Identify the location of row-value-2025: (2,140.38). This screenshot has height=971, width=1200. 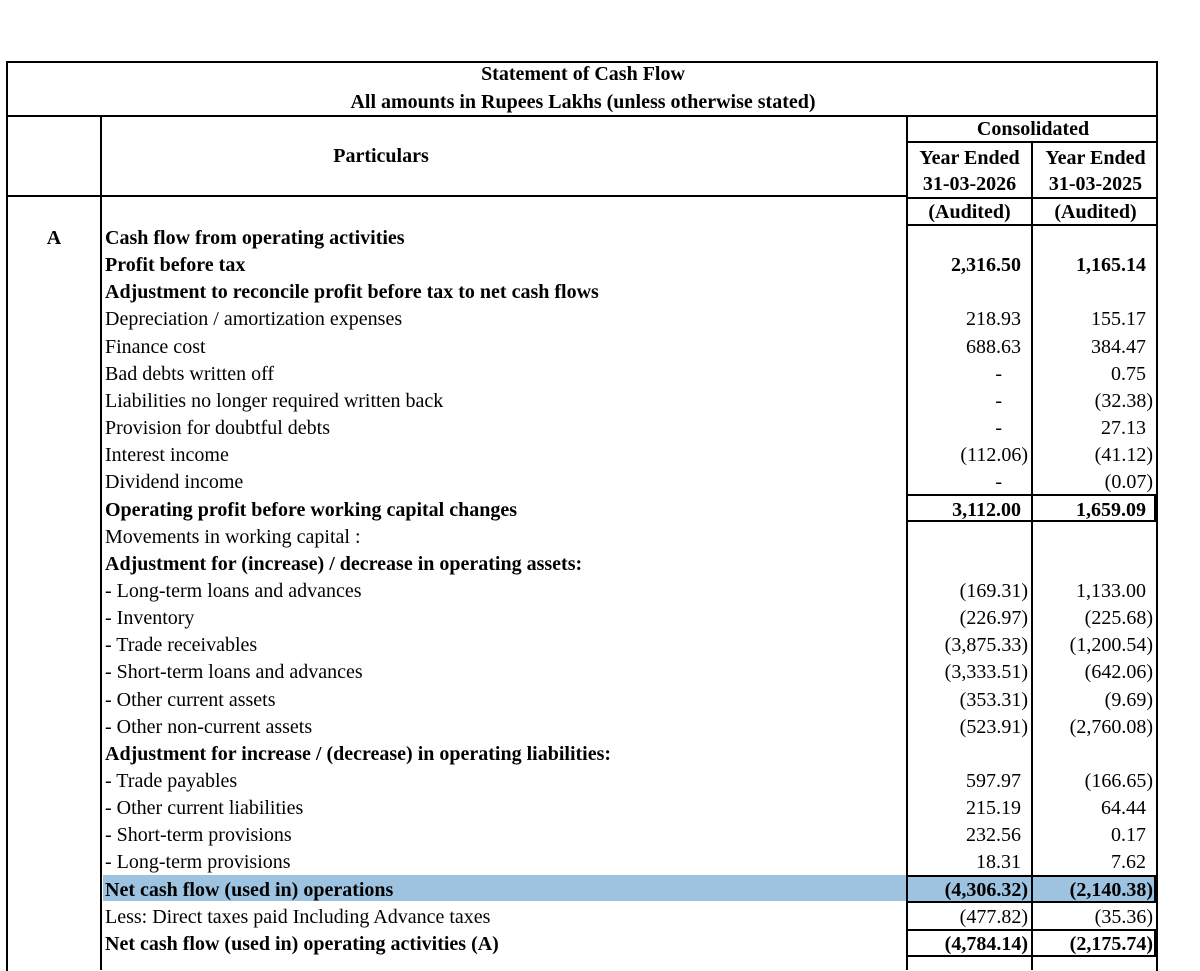
(1111, 890).